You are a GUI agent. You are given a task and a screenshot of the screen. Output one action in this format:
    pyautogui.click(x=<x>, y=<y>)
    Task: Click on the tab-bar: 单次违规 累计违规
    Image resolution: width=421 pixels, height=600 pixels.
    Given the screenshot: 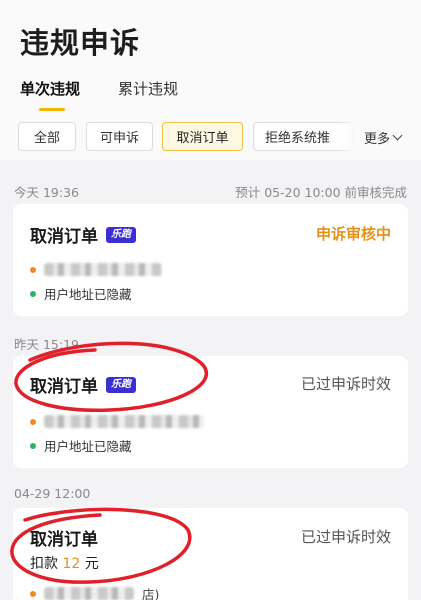 What is the action you would take?
    pyautogui.click(x=99, y=94)
    